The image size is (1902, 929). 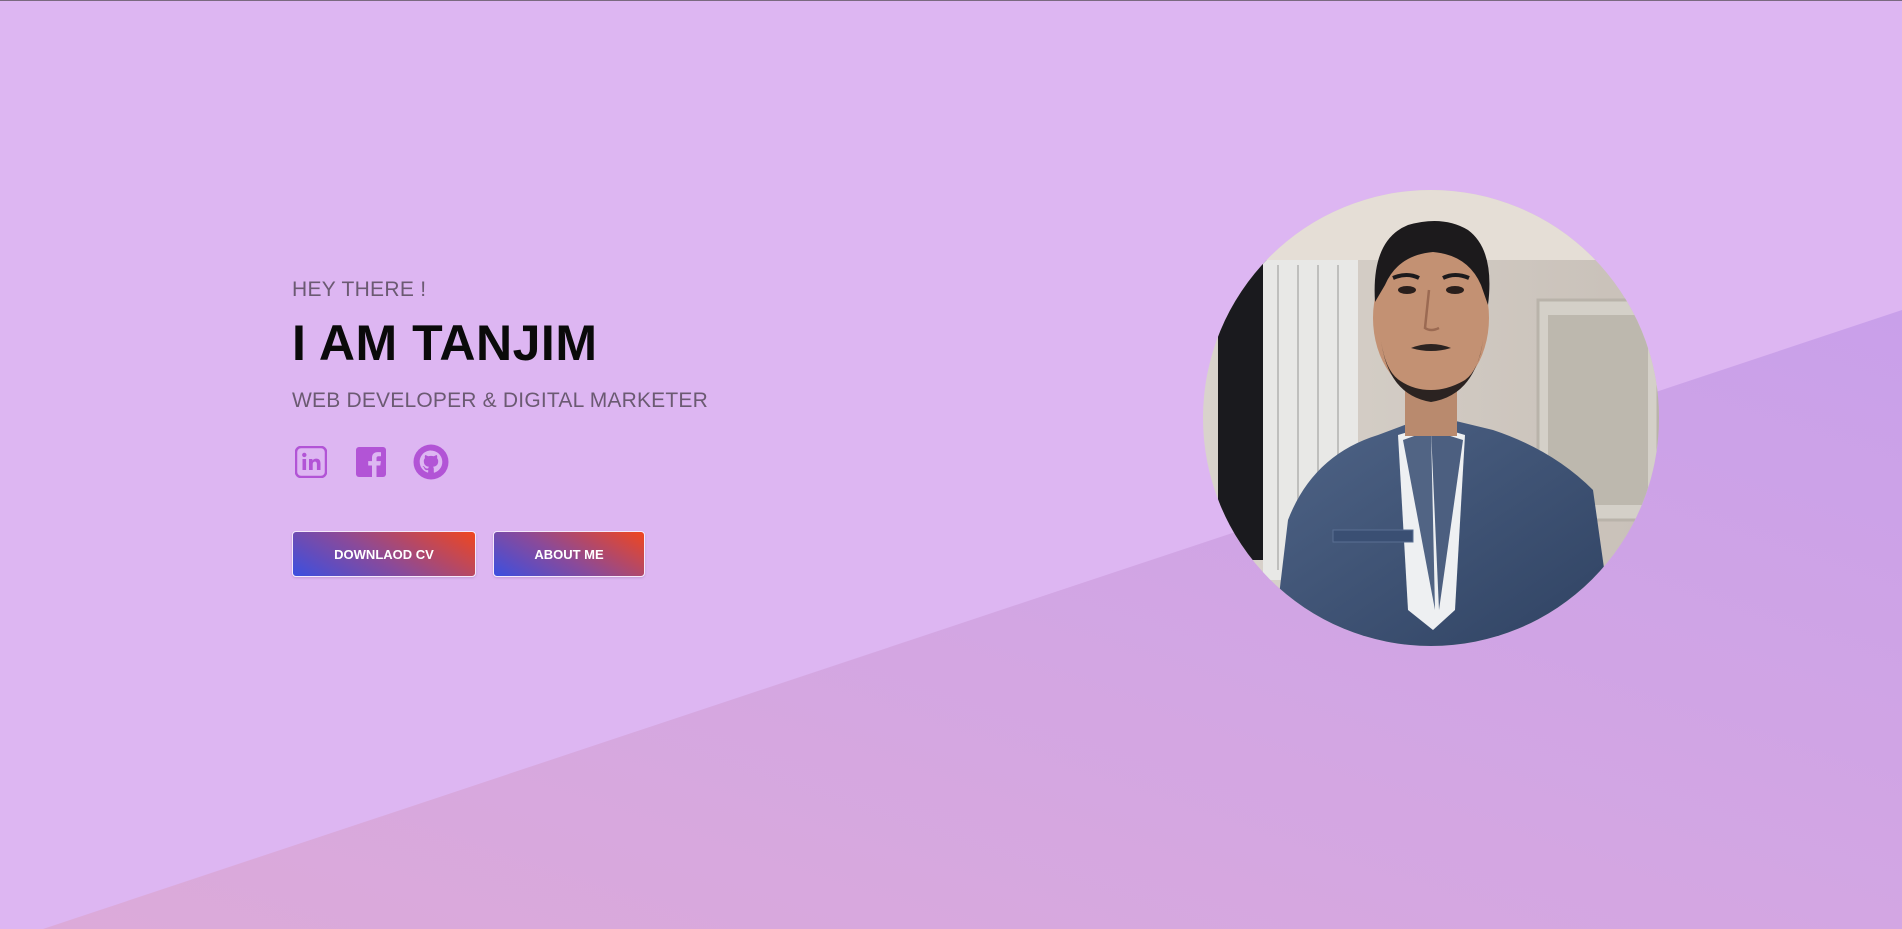 I want to click on linkedin-icon, so click(x=311, y=462).